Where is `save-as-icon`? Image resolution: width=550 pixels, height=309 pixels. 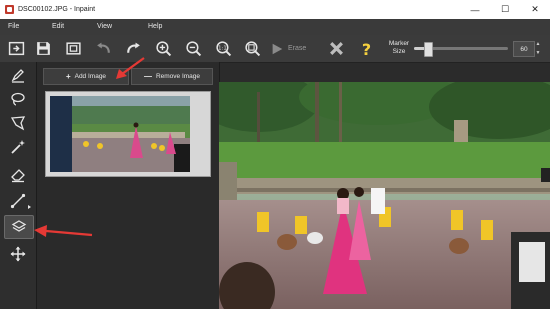 save-as-icon is located at coordinates (73, 48).